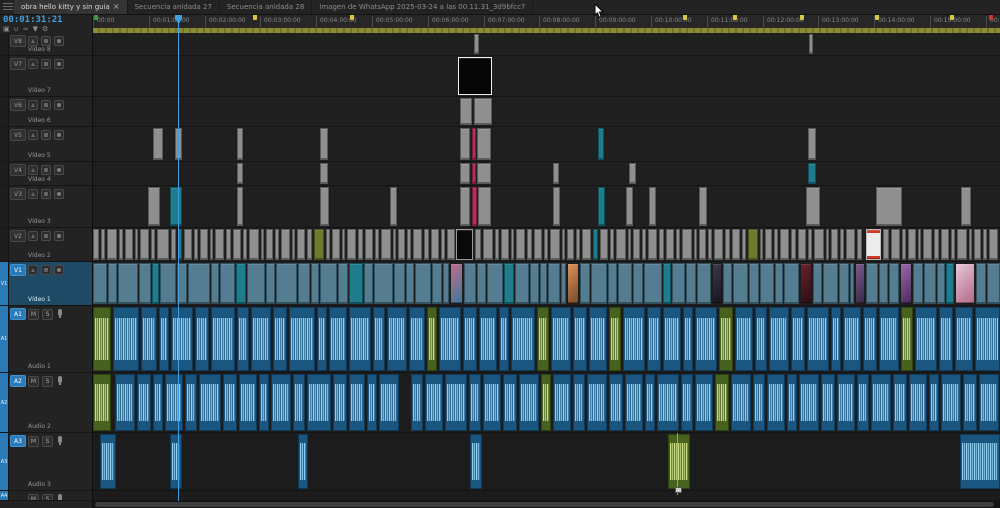  I want to click on track-lane-V2, so click(546, 245).